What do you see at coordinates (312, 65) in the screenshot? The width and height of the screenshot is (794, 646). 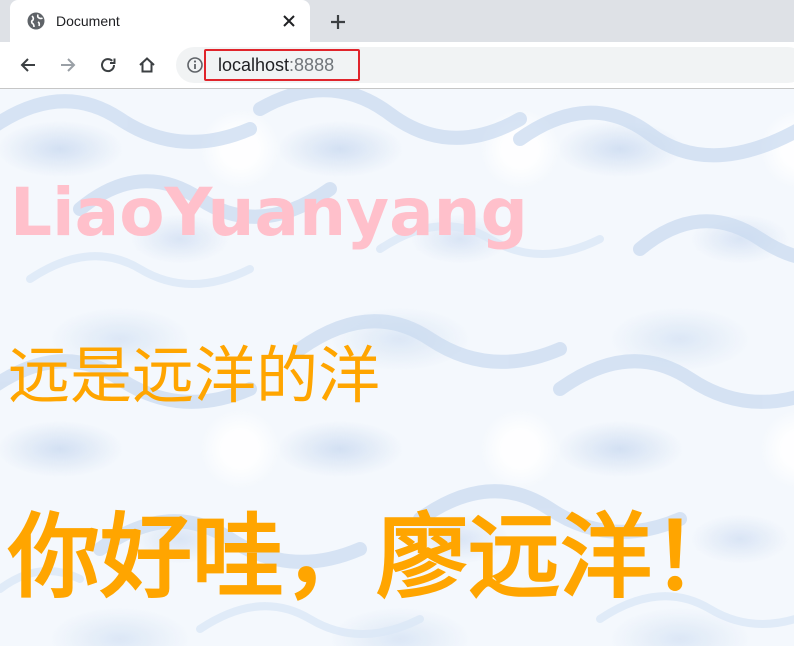 I see `url-port: :8888` at bounding box center [312, 65].